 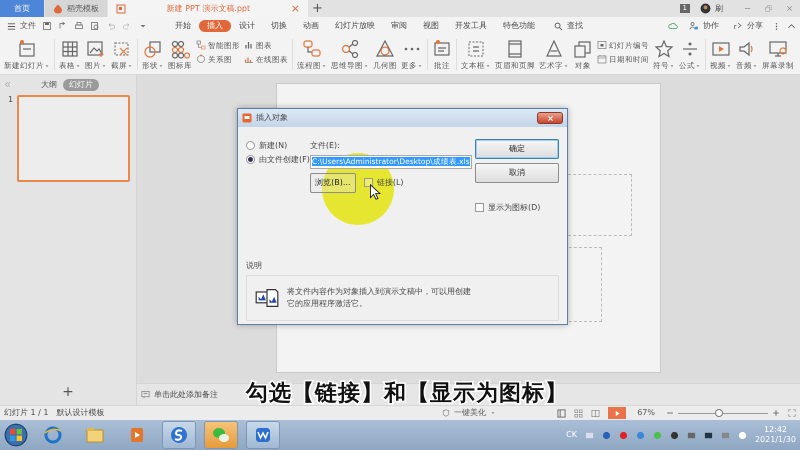 I want to click on zoom-level: 67%, so click(x=646, y=413).